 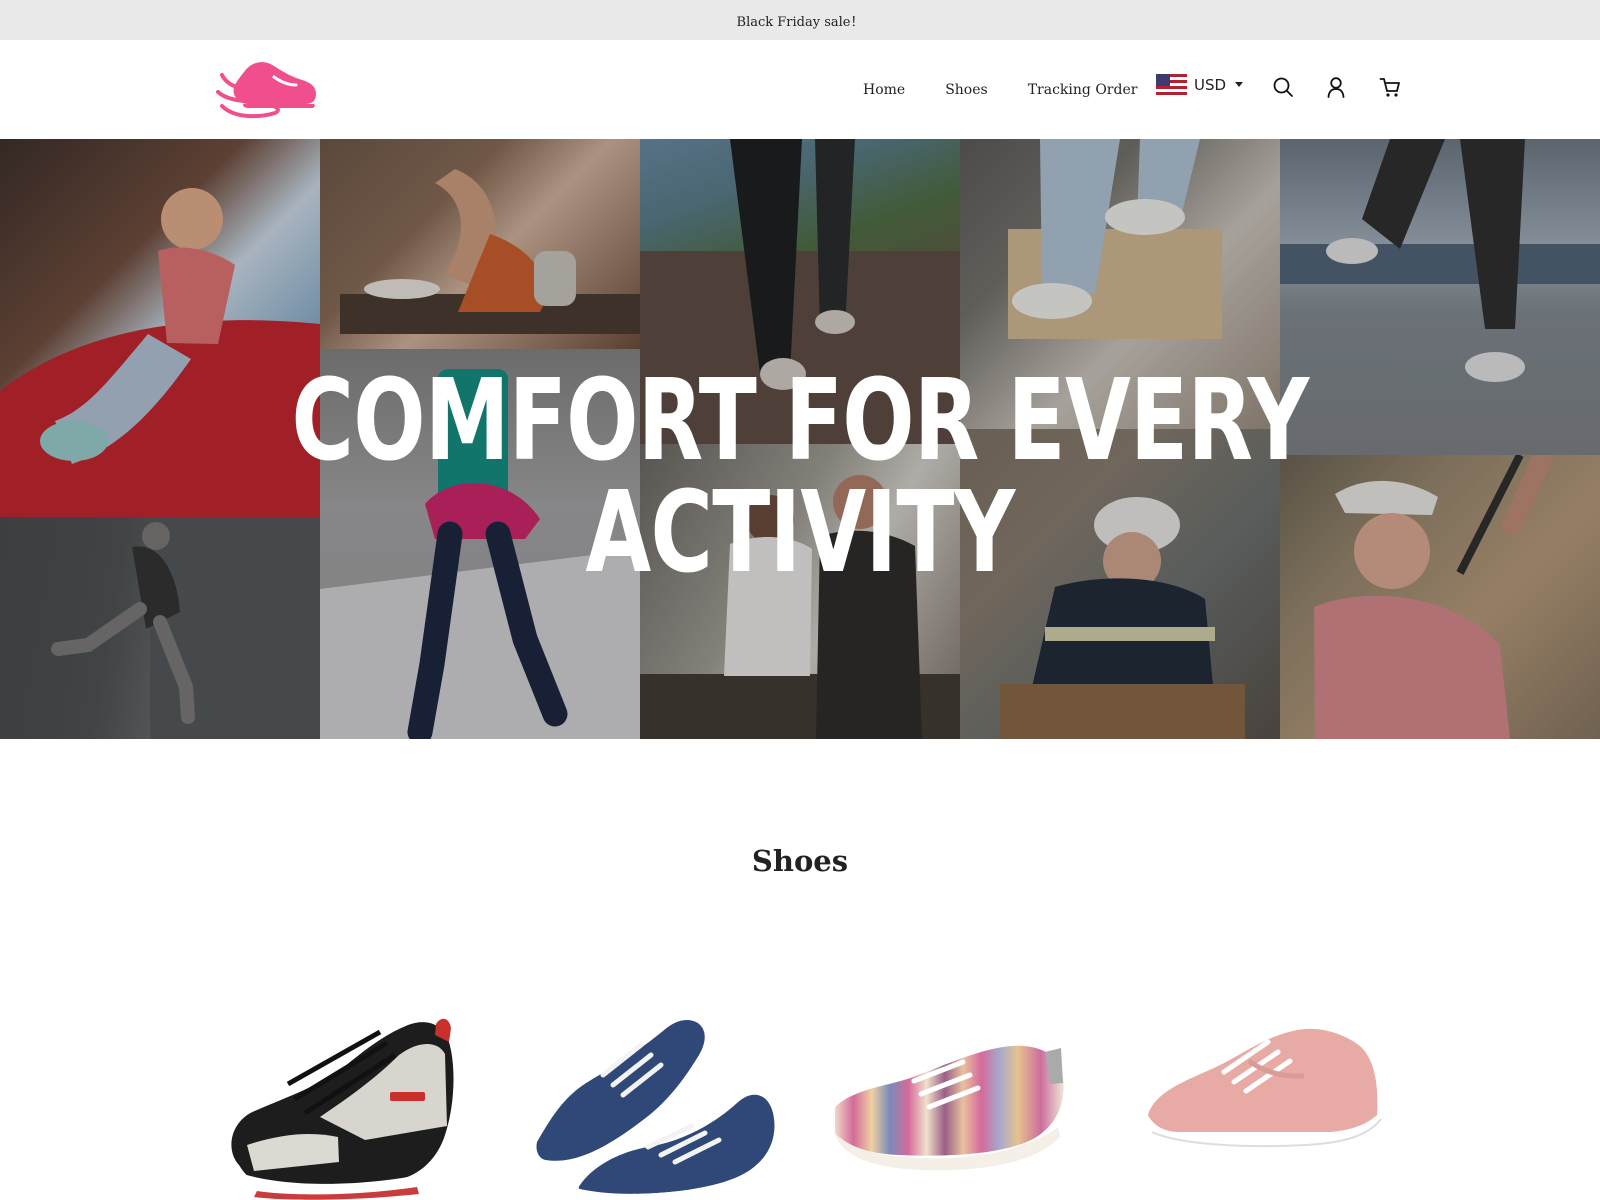 I want to click on currency-selector: USD, so click(x=1200, y=84).